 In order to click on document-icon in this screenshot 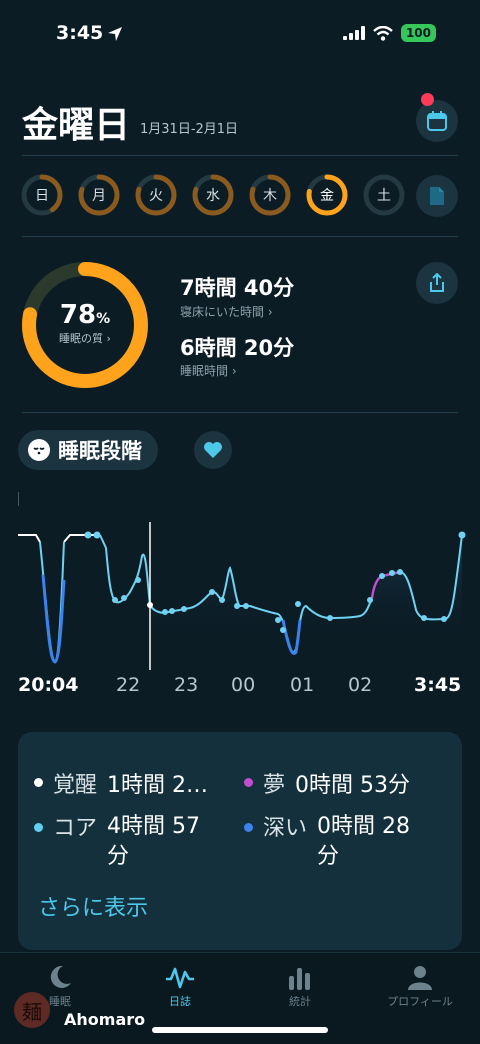, I will do `click(437, 196)`.